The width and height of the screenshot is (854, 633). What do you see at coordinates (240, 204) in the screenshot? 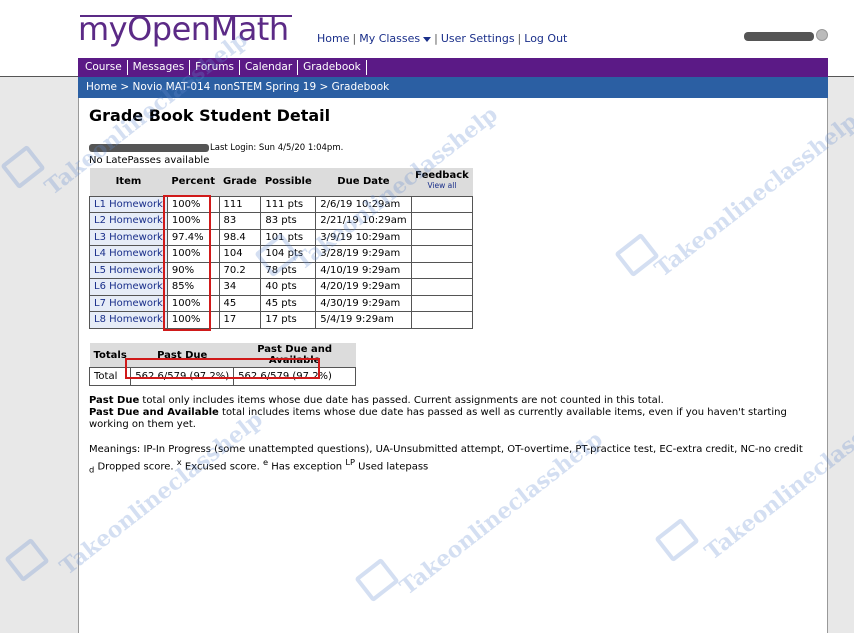
I see `grade-cell: 111` at bounding box center [240, 204].